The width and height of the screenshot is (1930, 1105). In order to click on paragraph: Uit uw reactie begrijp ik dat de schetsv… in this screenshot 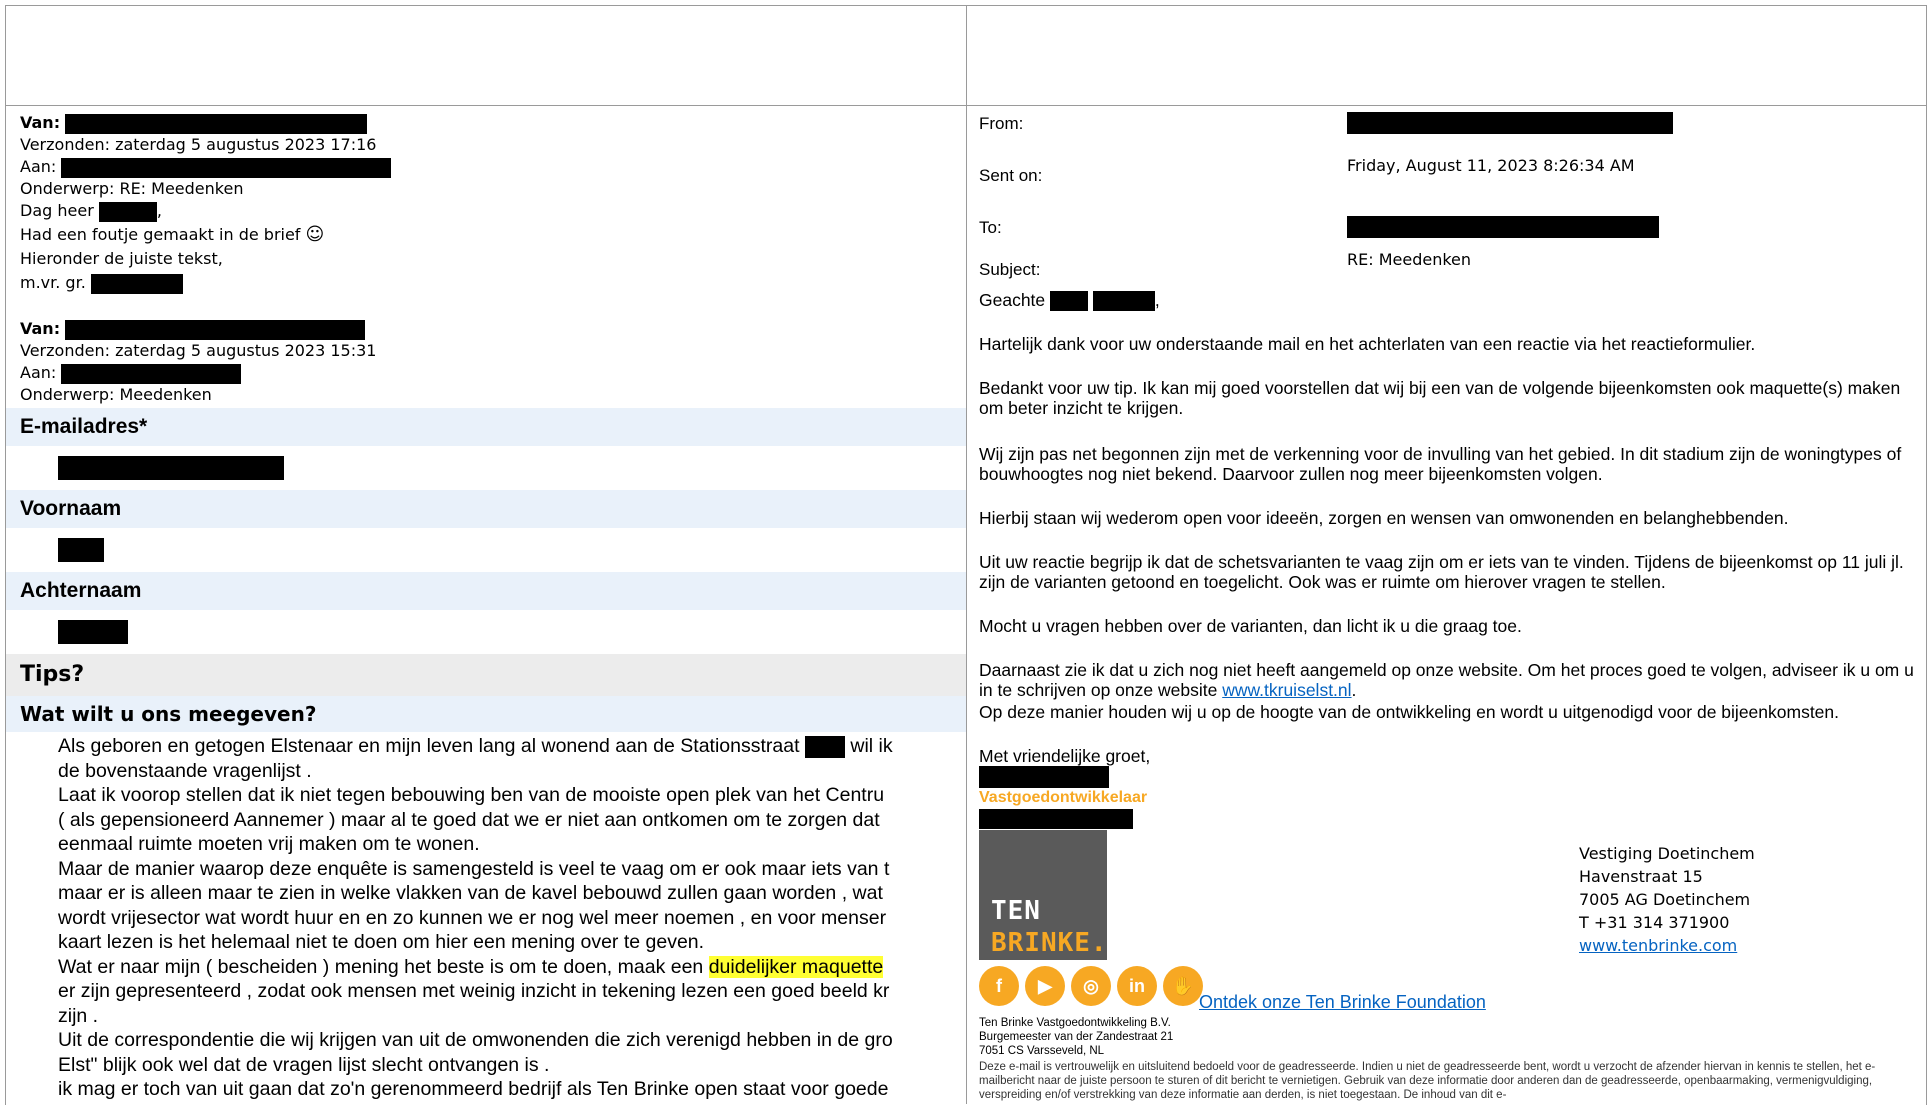, I will do `click(1441, 572)`.